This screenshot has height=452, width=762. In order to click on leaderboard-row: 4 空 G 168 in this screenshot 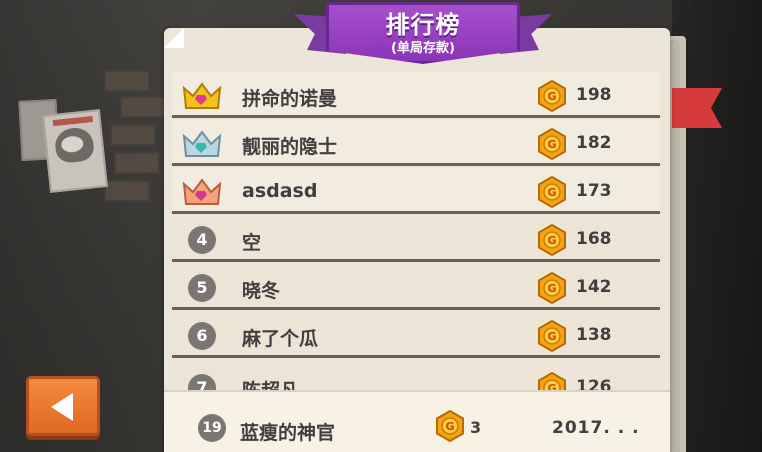, I will do `click(416, 239)`.